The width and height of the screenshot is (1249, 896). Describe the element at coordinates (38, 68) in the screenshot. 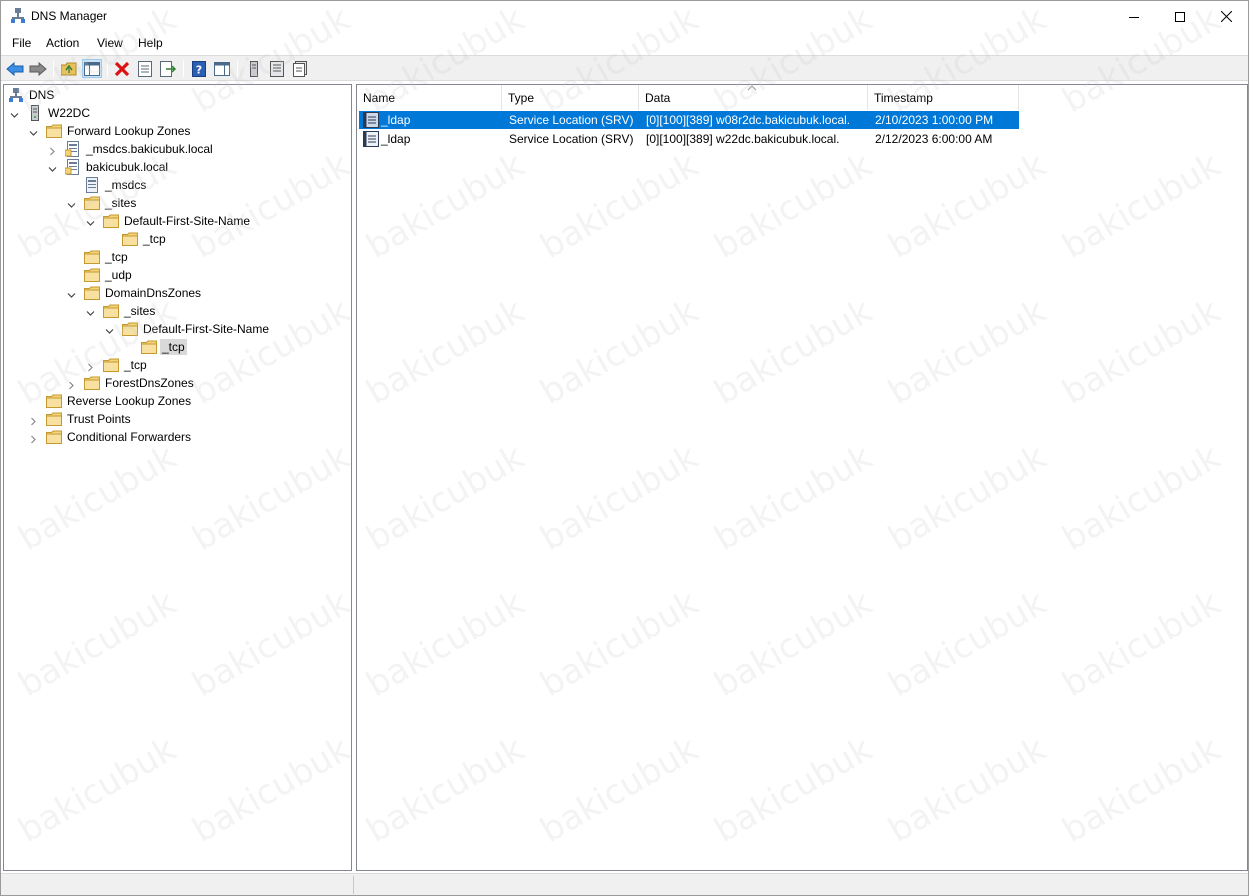

I see `forward-button` at that location.